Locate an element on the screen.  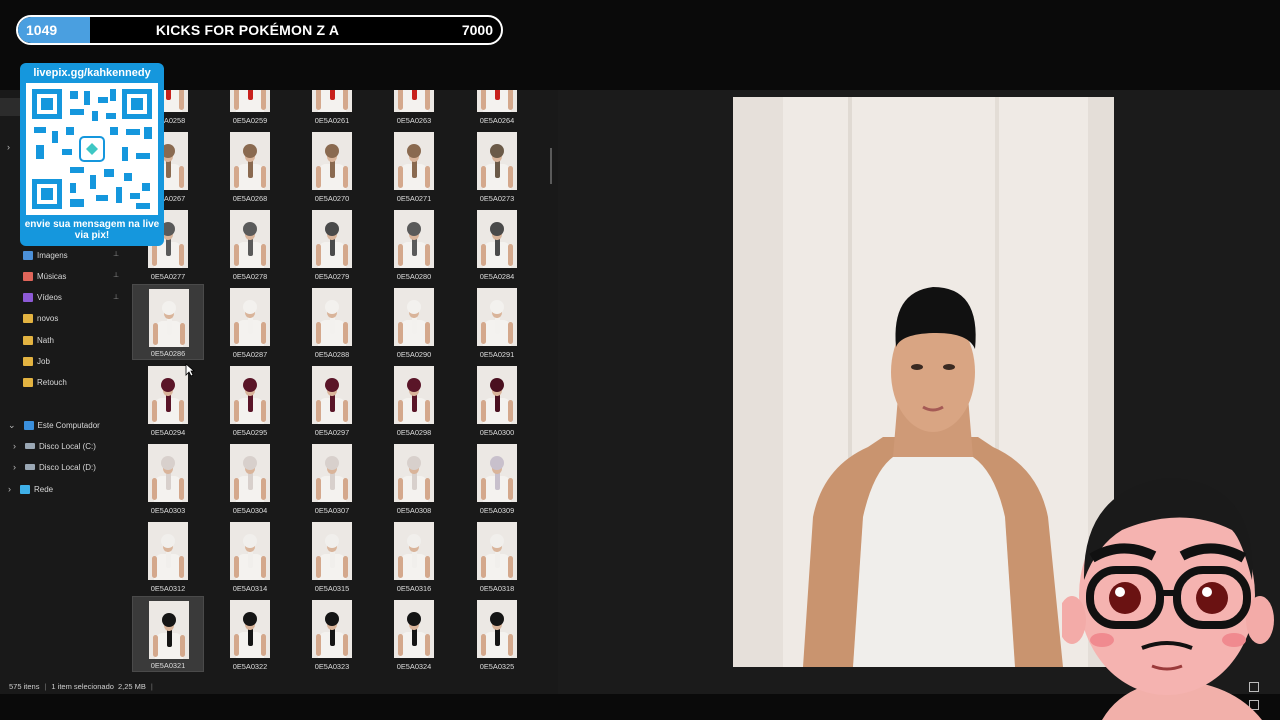
sidebar-item-nath: Nath is located at coordinates (62, 340).